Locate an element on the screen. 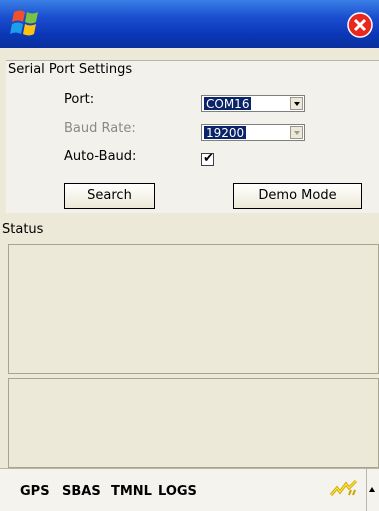 Image resolution: width=379 pixels, height=511 pixels. title-bar is located at coordinates (189, 24).